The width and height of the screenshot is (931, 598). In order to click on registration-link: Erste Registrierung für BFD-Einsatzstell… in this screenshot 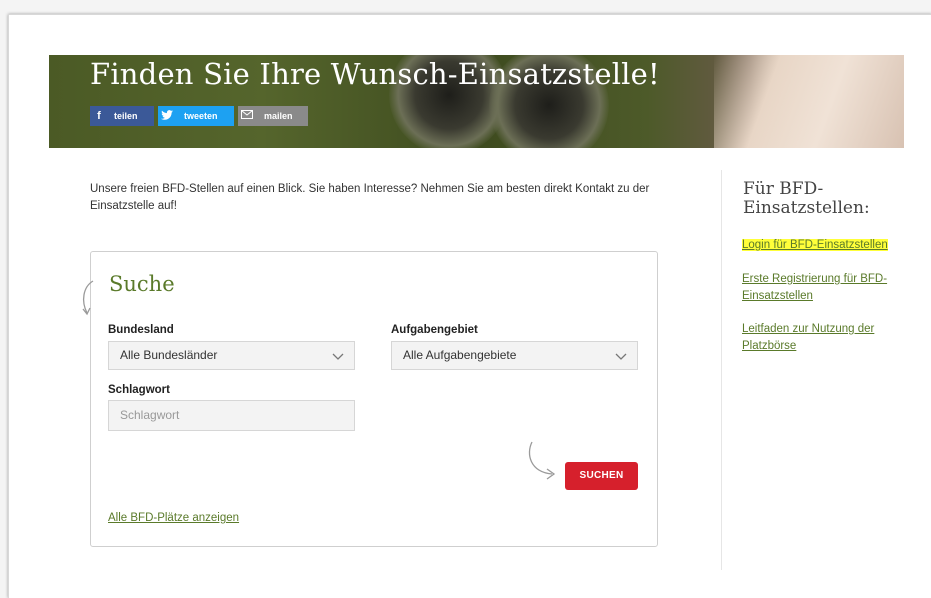, I will do `click(822, 288)`.